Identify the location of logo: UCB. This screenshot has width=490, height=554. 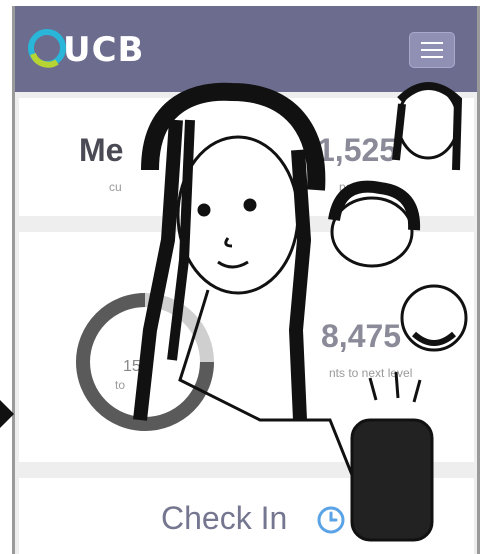
(85, 48).